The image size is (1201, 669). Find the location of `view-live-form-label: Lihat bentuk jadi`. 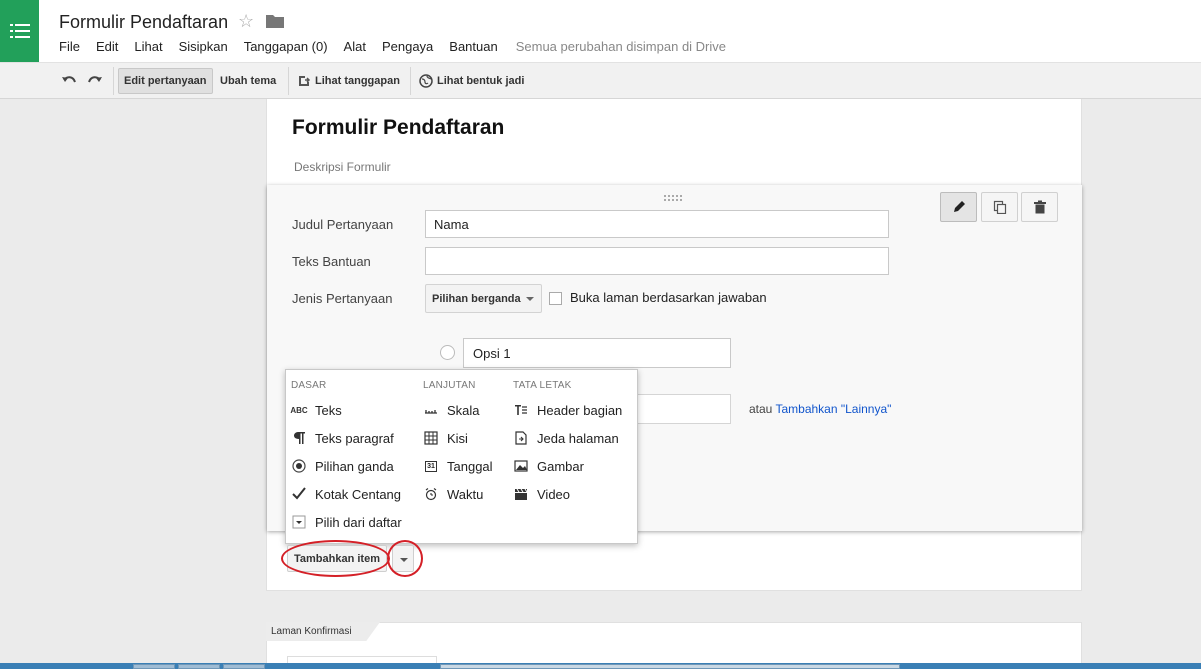

view-live-form-label: Lihat bentuk jadi is located at coordinates (481, 81).